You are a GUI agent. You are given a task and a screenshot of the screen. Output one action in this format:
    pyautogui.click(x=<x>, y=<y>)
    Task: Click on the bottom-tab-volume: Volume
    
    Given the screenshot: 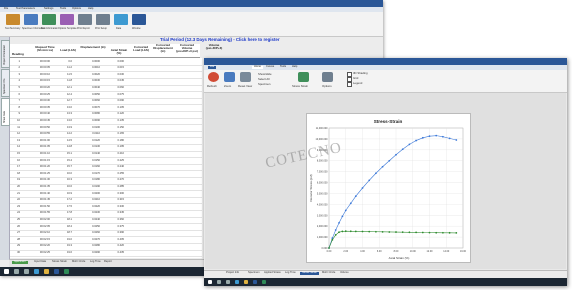 What is the action you would take?
    pyautogui.click(x=344, y=273)
    